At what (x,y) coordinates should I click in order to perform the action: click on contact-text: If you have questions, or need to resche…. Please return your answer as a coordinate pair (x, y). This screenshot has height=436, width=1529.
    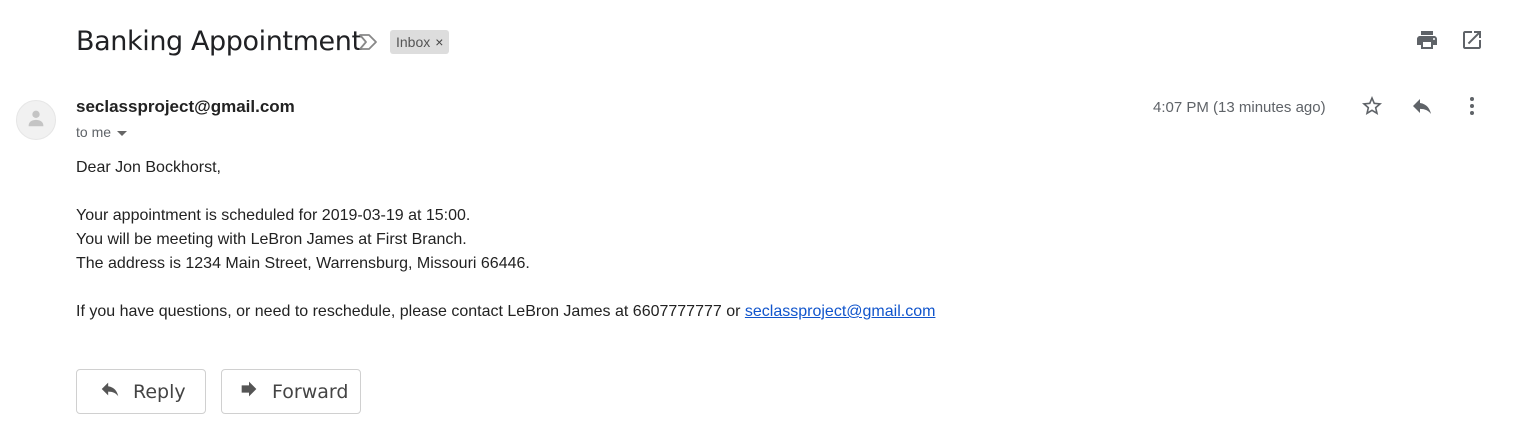
    Looking at the image, I should click on (410, 311).